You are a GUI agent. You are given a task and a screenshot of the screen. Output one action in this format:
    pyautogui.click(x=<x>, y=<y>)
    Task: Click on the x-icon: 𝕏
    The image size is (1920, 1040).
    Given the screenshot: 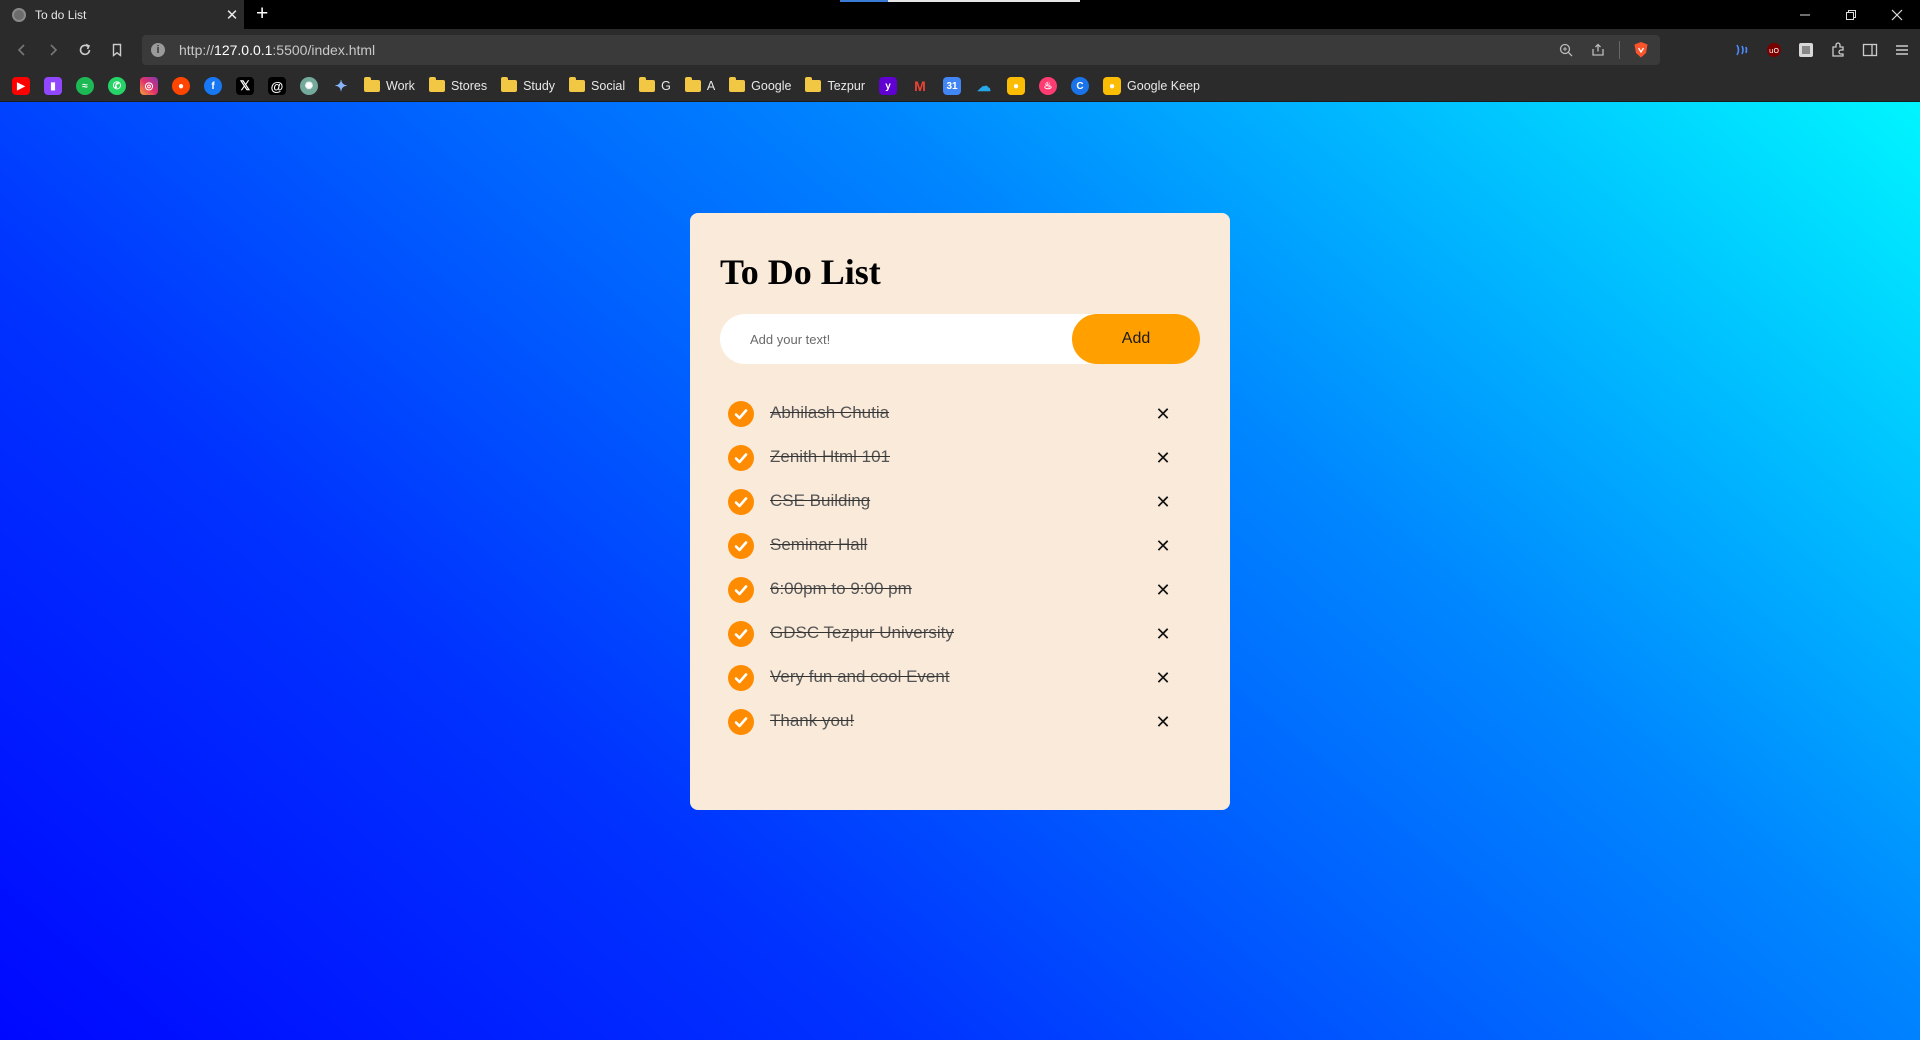 What is the action you would take?
    pyautogui.click(x=245, y=86)
    